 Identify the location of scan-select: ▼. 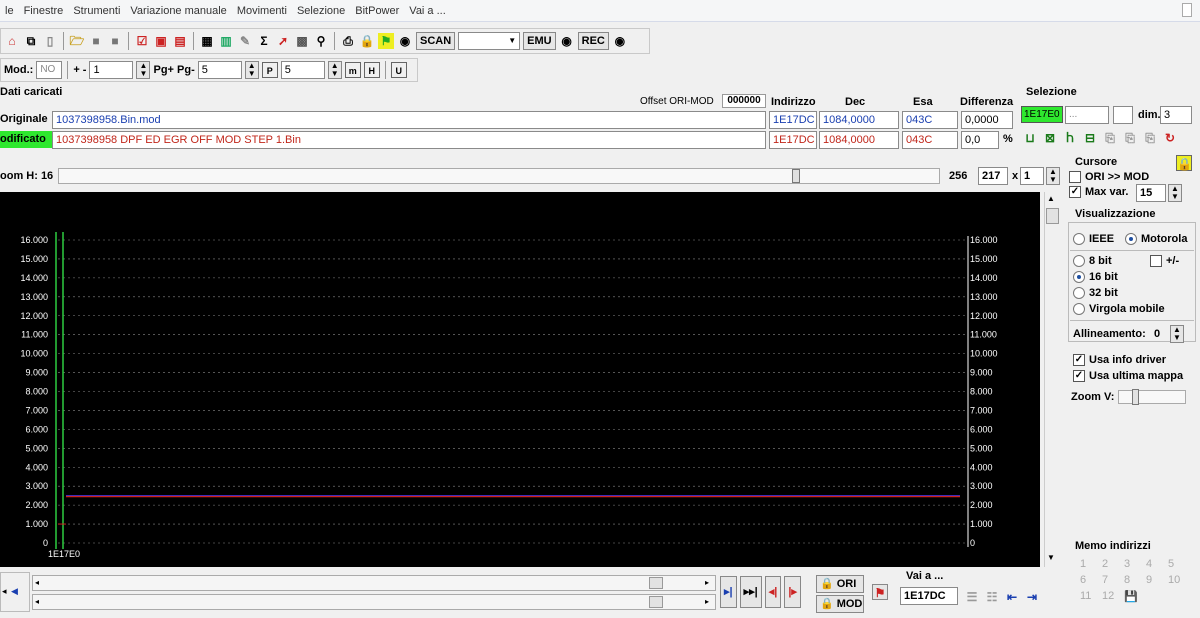
(489, 41).